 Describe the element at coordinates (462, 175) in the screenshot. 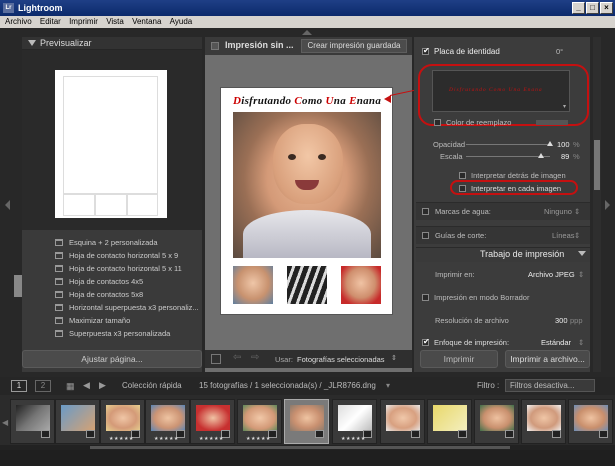

I see `render-behind-checkbox` at that location.